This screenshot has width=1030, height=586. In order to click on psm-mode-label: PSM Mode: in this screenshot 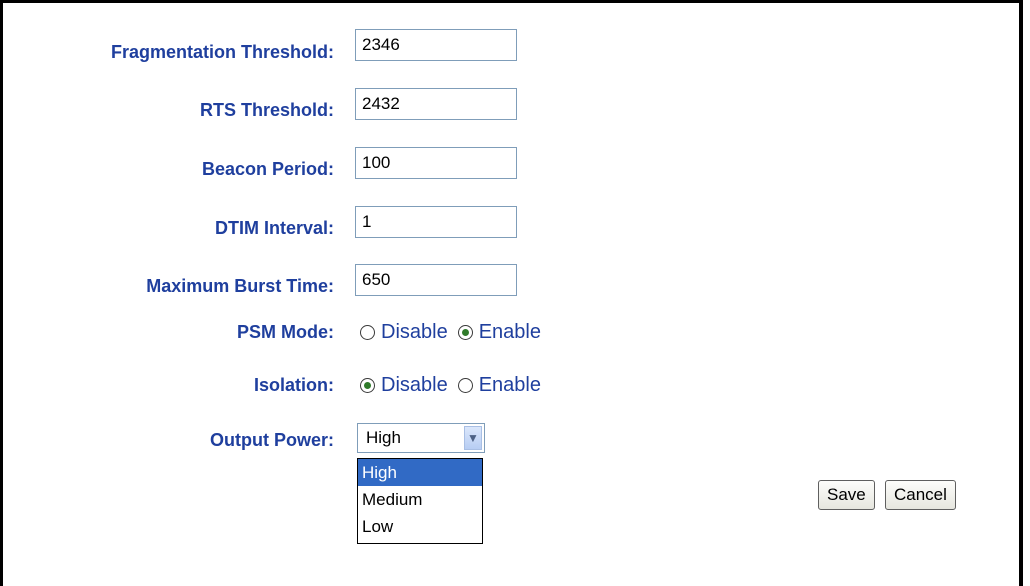, I will do `click(285, 332)`.